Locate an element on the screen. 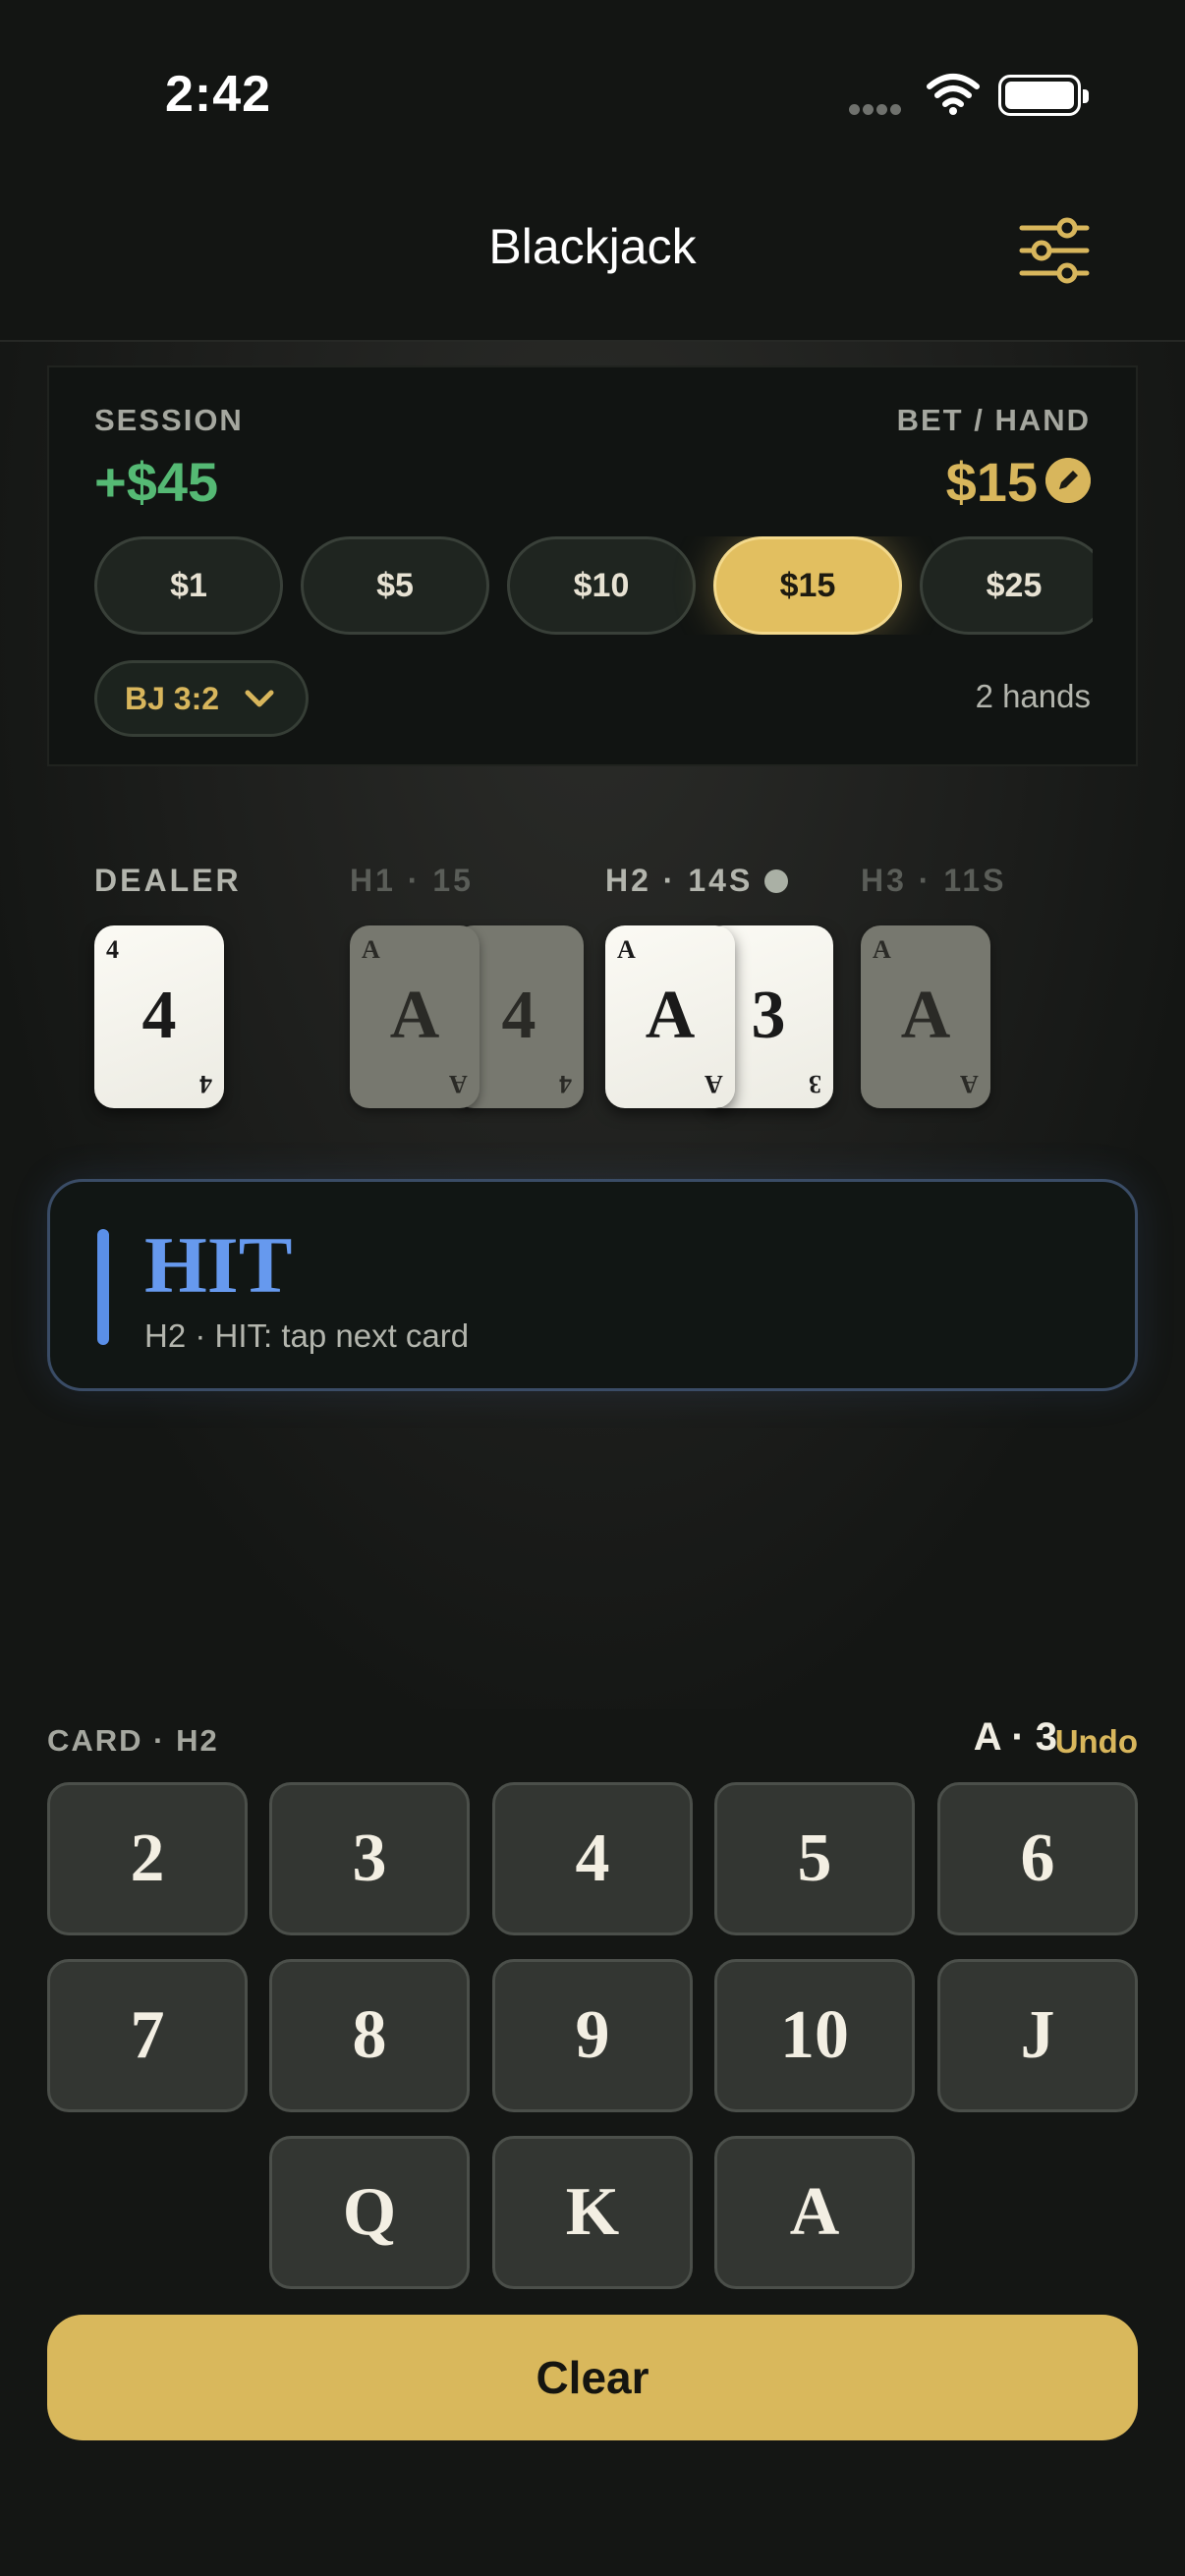 The height and width of the screenshot is (2576, 1185). rule-label: BJ 3:2 is located at coordinates (172, 698).